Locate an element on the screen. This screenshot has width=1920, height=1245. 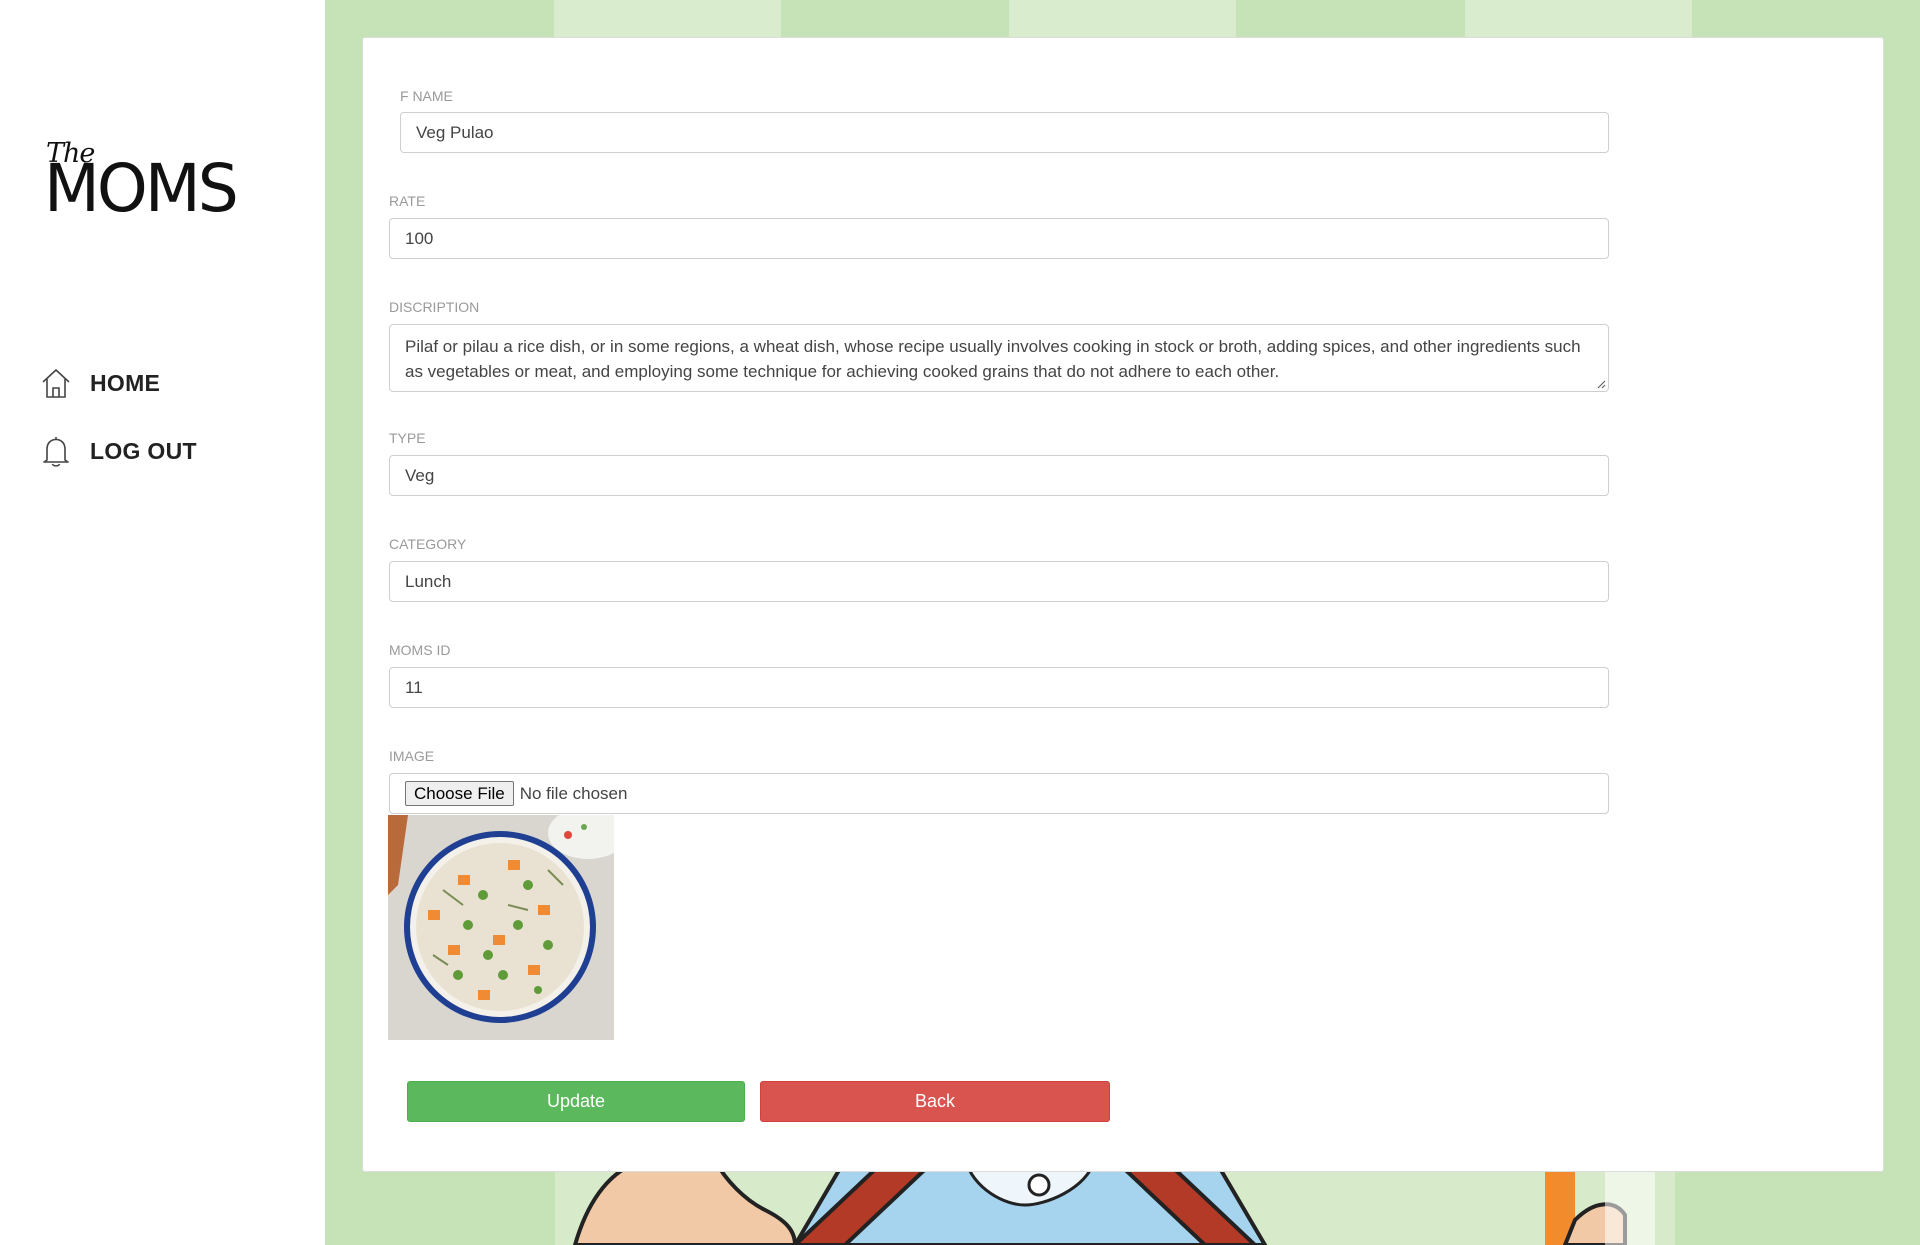
file-status-text: No file chosen is located at coordinates (573, 793).